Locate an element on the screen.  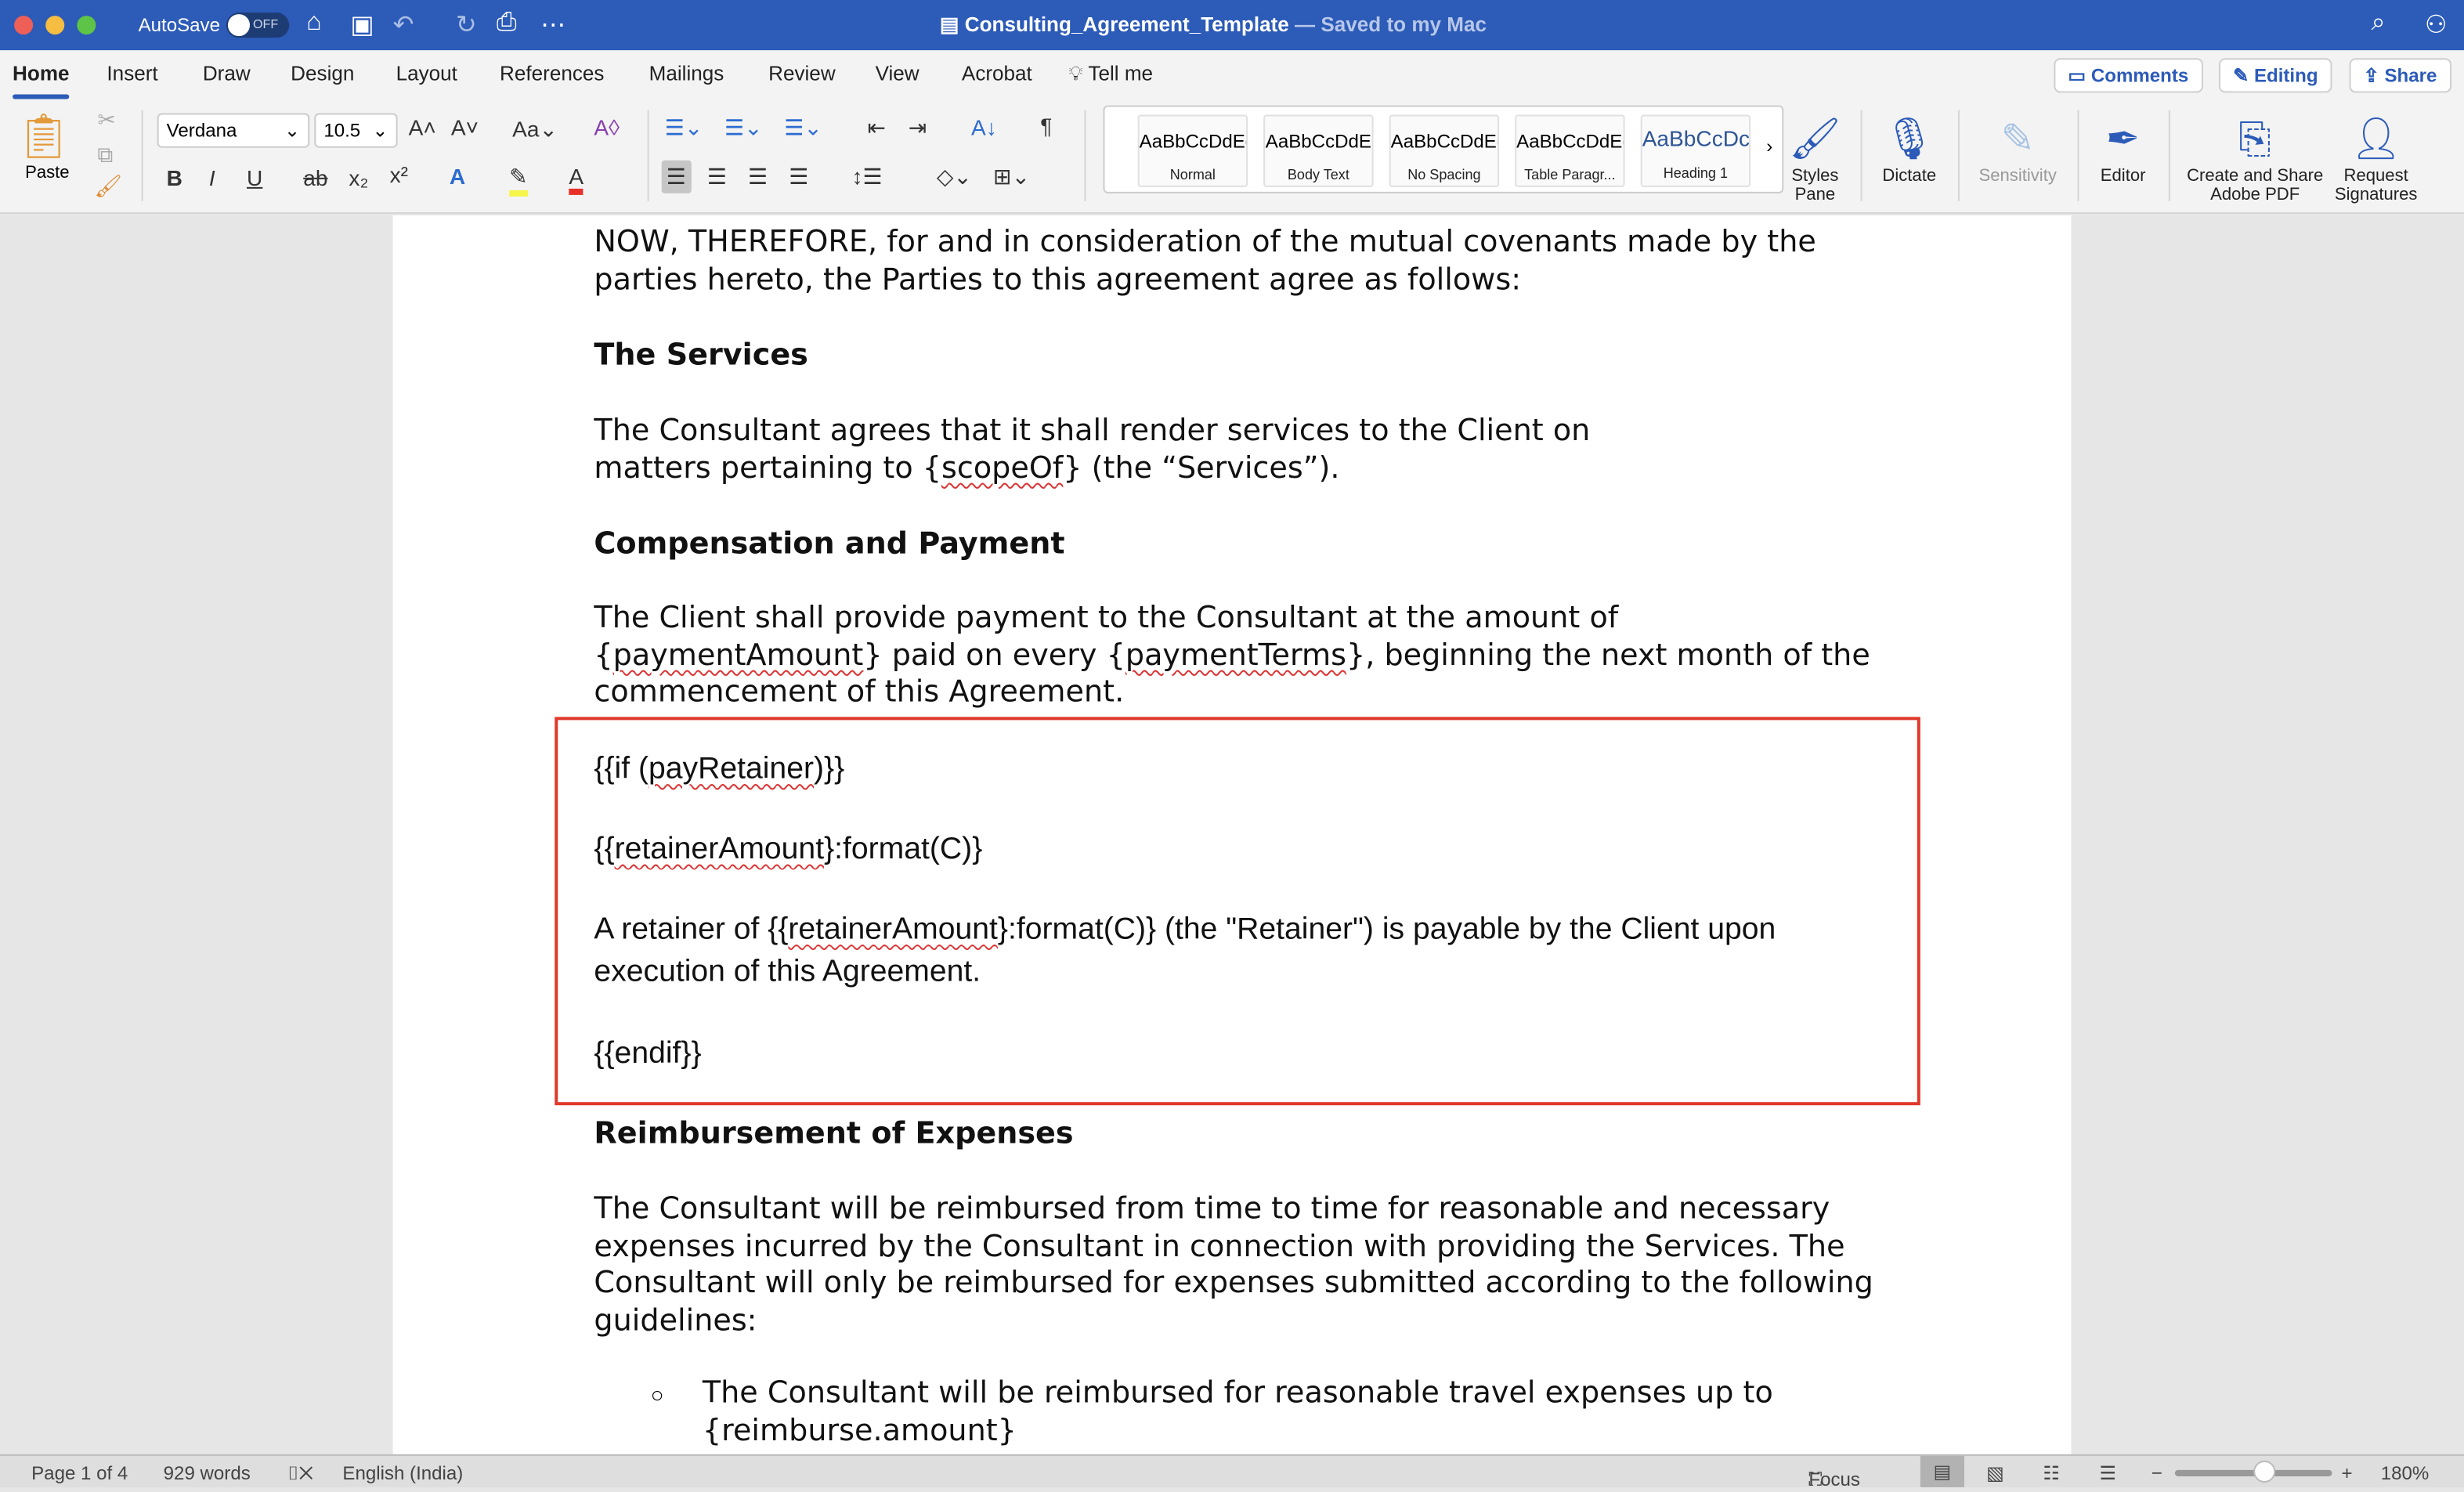
pdf-share-icon: ⎘ is located at coordinates (2255, 138).